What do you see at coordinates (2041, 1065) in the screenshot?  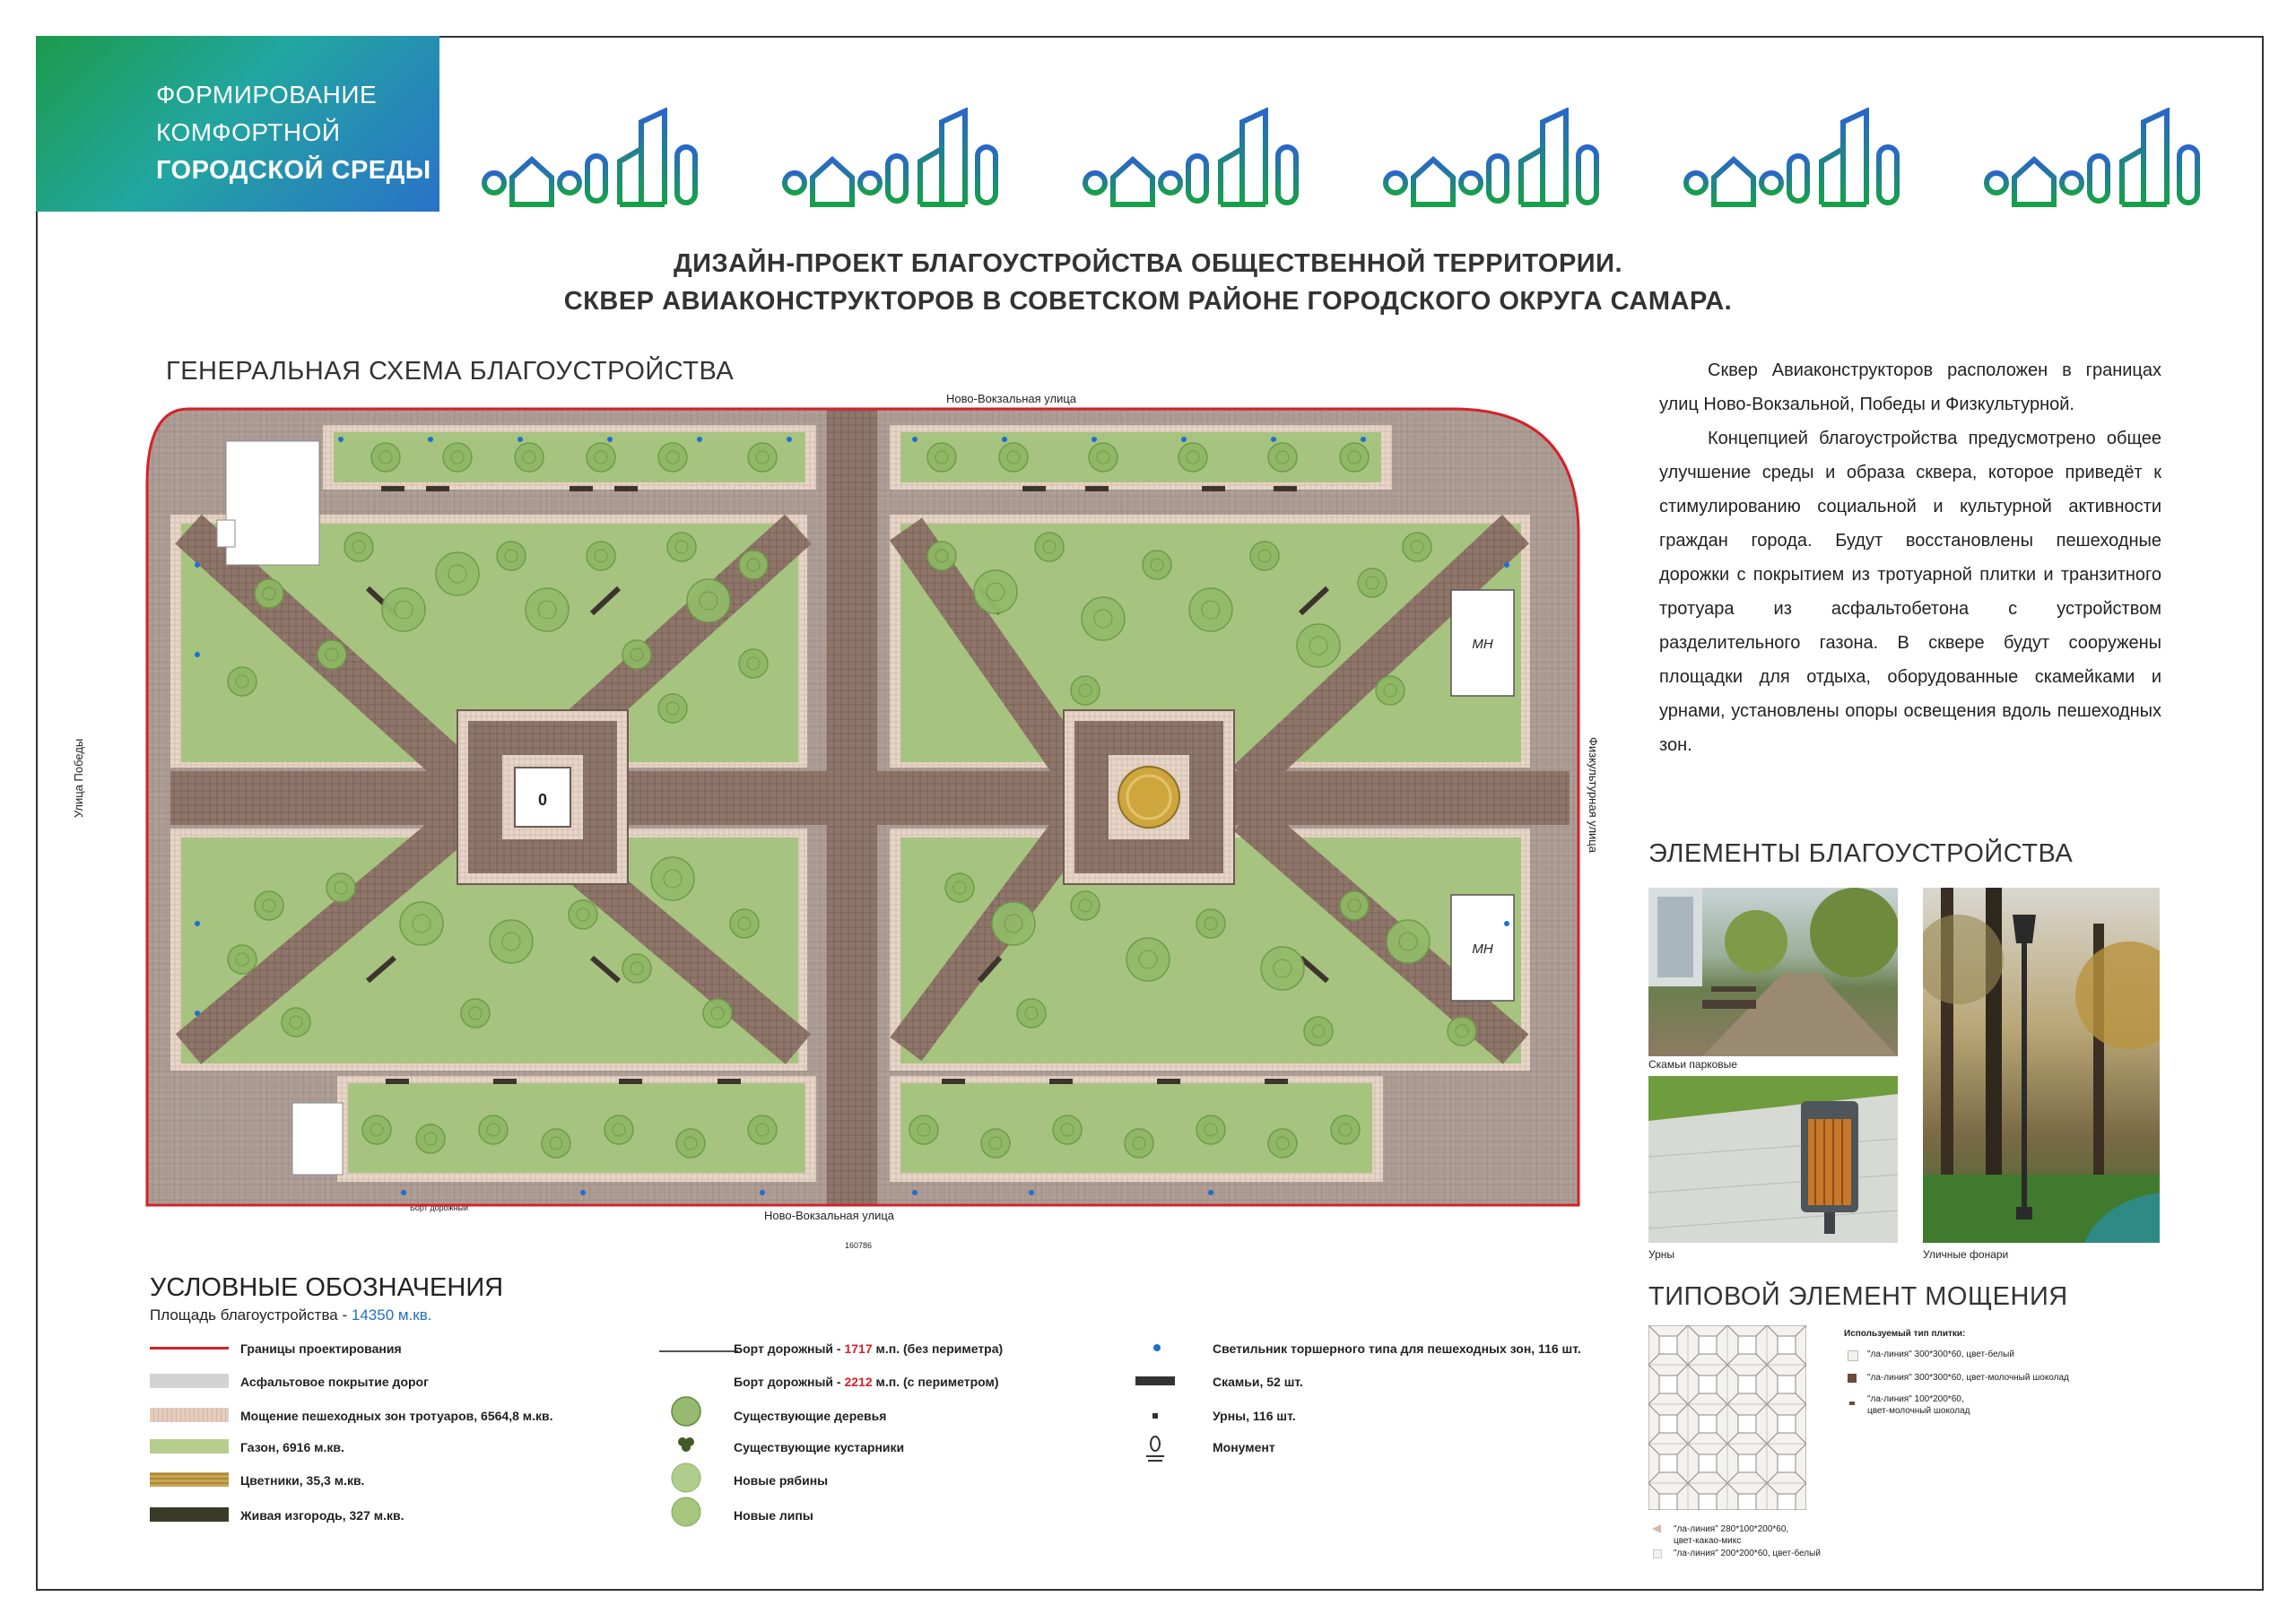 I see `lamps-photo` at bounding box center [2041, 1065].